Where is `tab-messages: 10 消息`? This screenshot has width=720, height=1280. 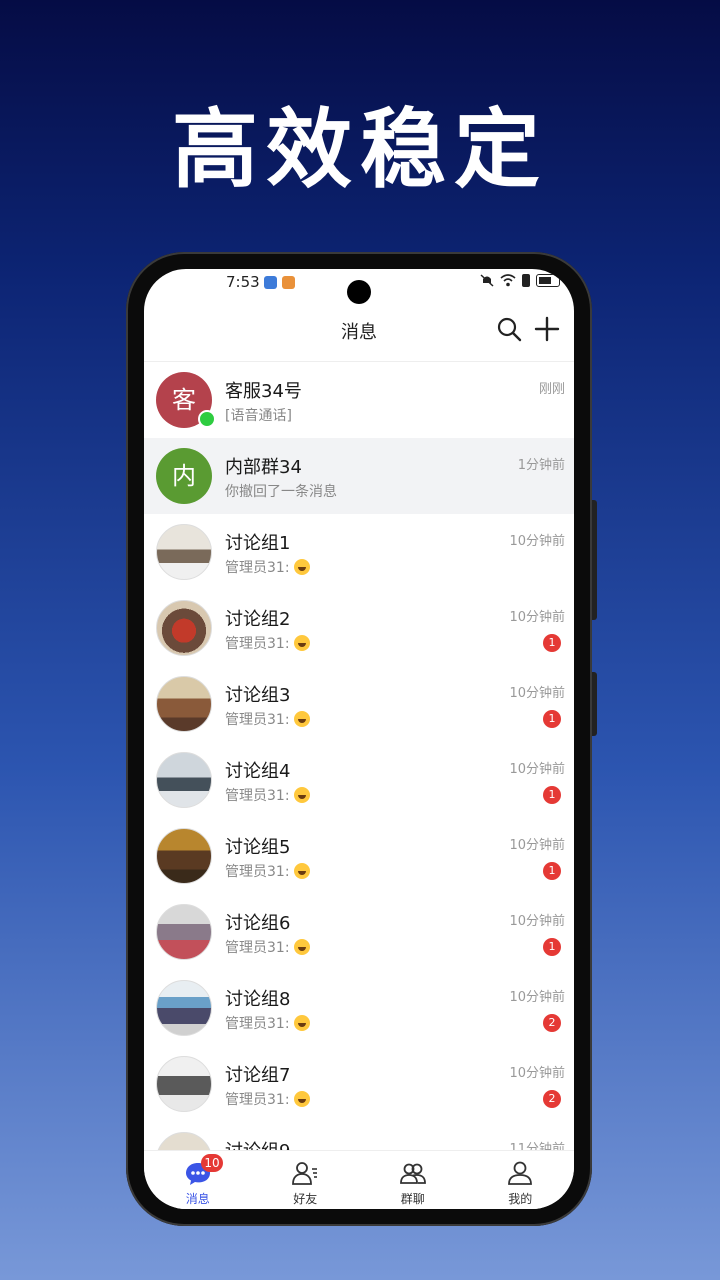
tab-messages: 10 消息 is located at coordinates (198, 1180).